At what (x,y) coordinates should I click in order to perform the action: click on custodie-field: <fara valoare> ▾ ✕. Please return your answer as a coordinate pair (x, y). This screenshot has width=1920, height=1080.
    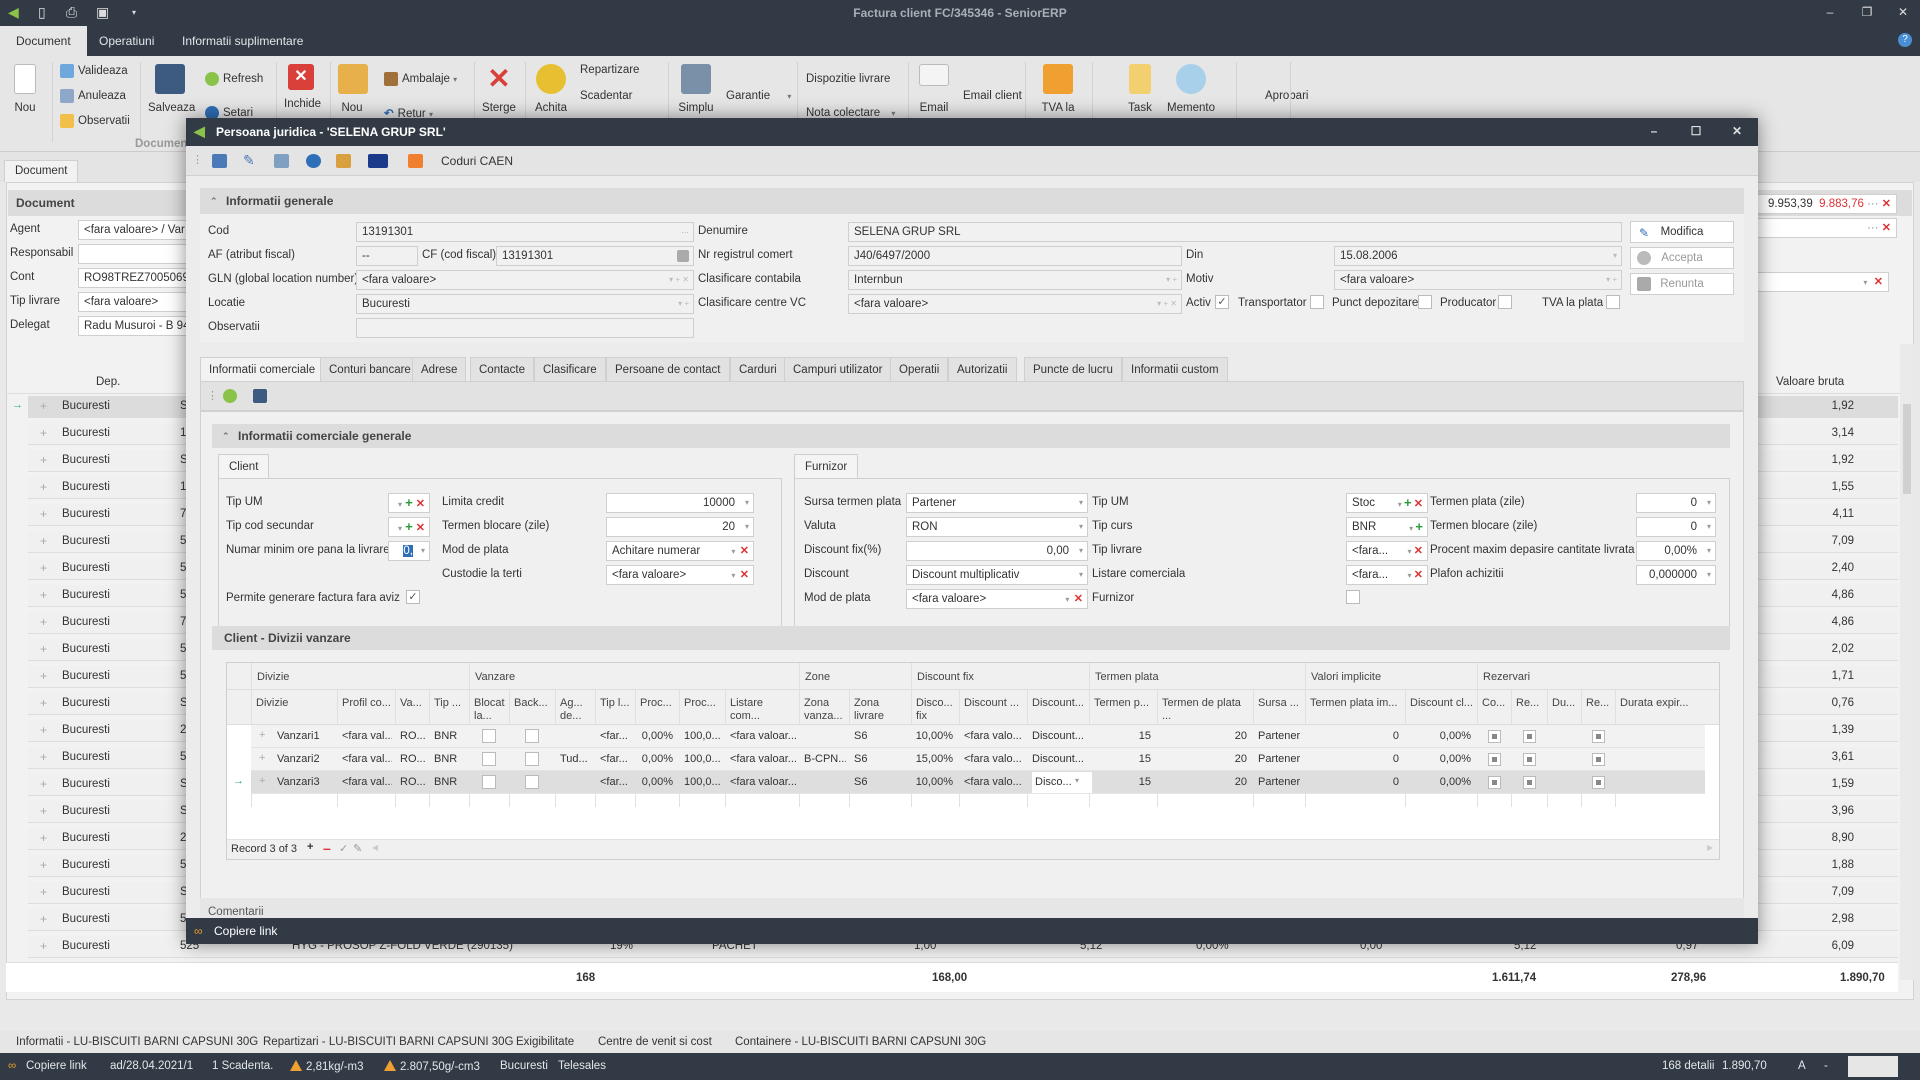
    Looking at the image, I should click on (680, 575).